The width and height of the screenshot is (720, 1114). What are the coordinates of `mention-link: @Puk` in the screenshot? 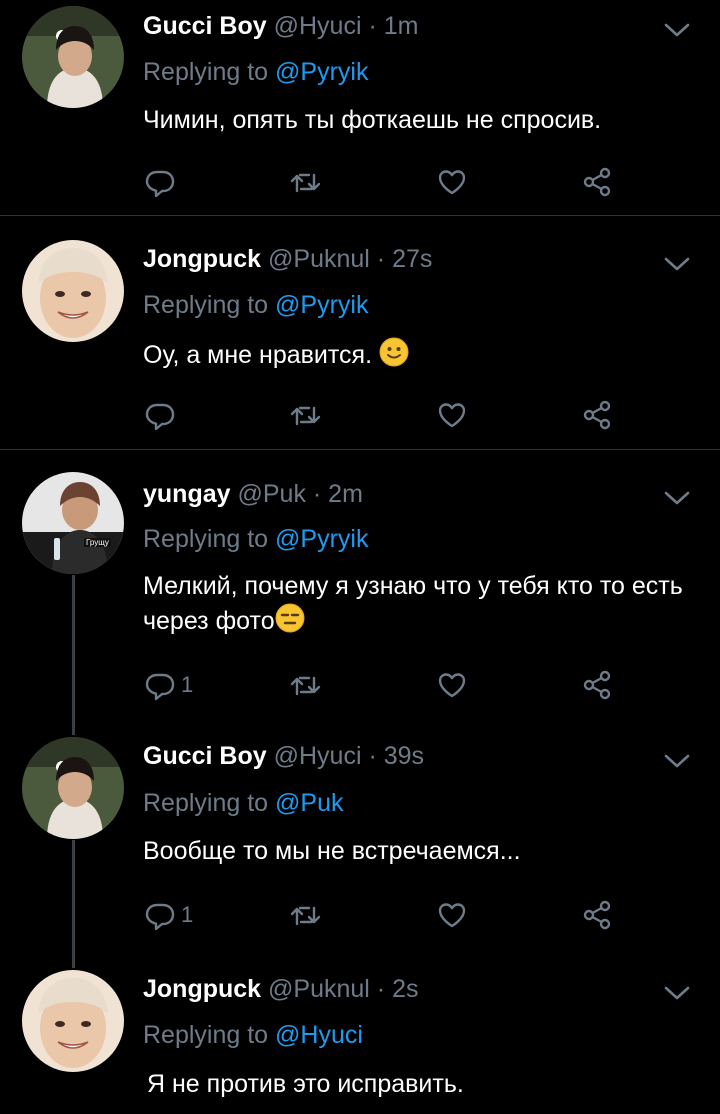 It's located at (309, 803).